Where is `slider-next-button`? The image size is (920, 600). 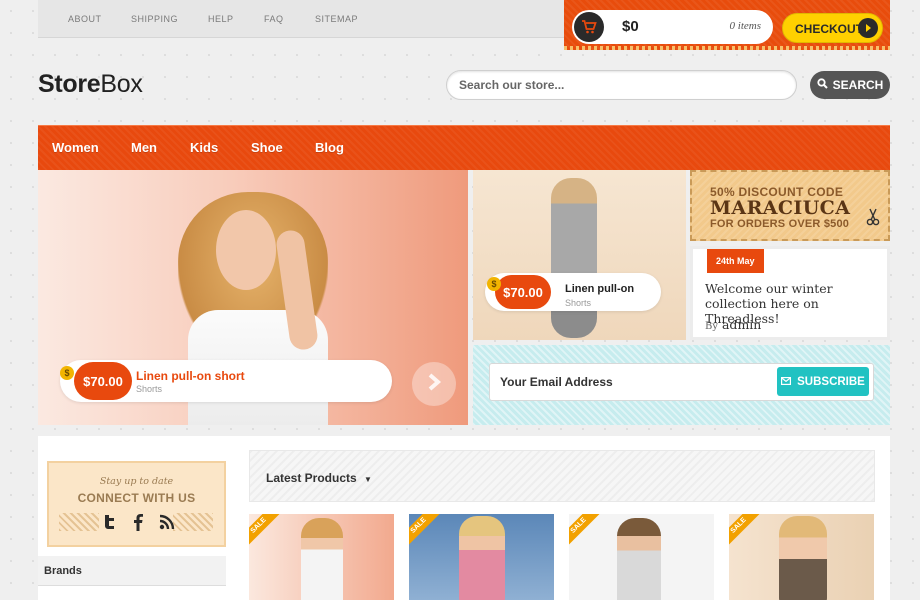 slider-next-button is located at coordinates (434, 384).